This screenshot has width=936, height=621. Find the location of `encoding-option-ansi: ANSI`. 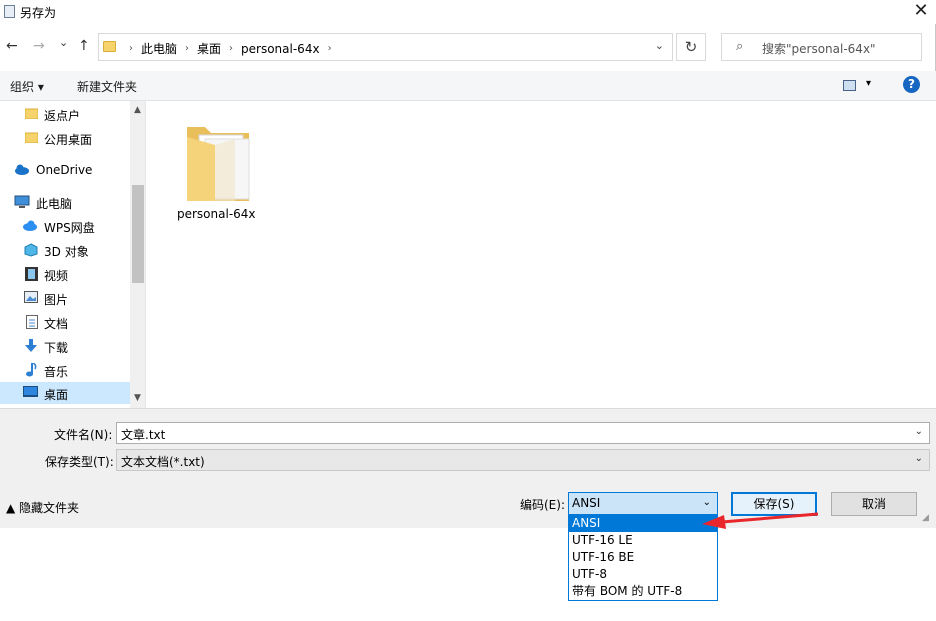

encoding-option-ansi: ANSI is located at coordinates (643, 523).